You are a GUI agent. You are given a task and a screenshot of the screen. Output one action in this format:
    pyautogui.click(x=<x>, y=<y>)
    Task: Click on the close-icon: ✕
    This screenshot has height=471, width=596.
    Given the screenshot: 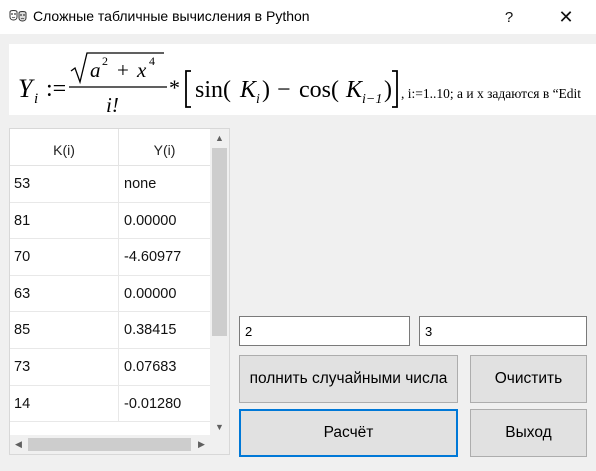 What is the action you would take?
    pyautogui.click(x=566, y=16)
    